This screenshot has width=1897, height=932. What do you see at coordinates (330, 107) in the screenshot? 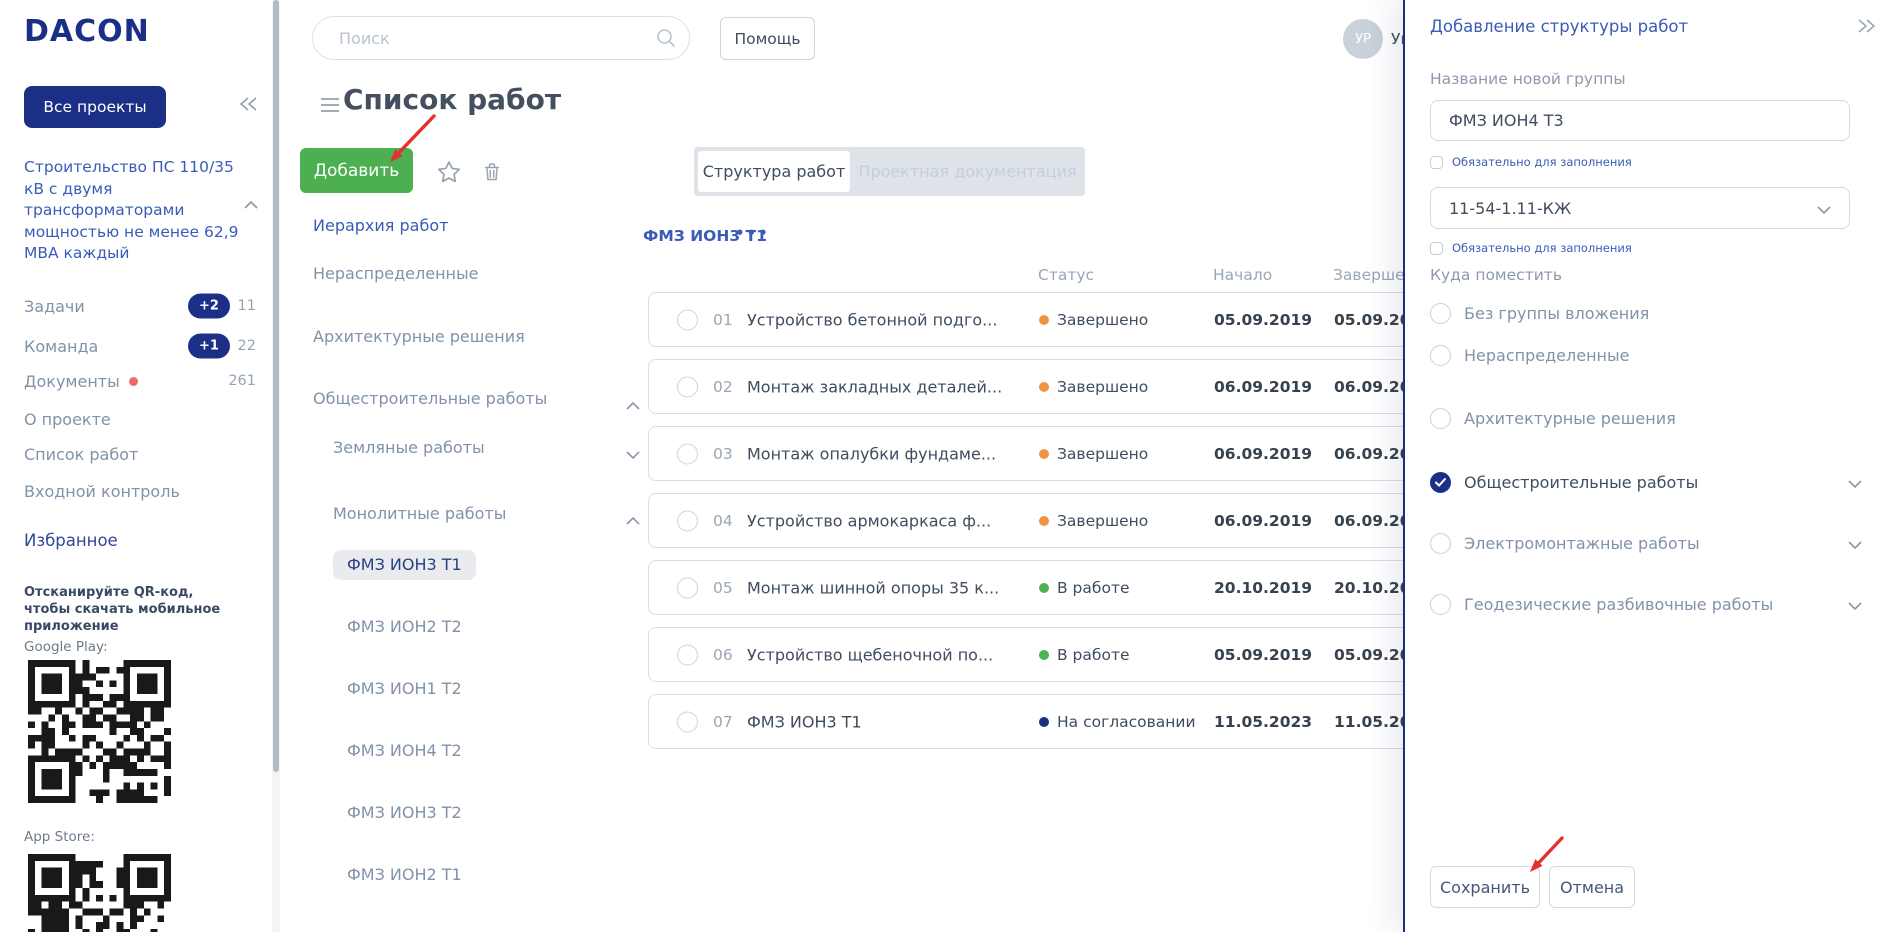
I see `menu-icon` at bounding box center [330, 107].